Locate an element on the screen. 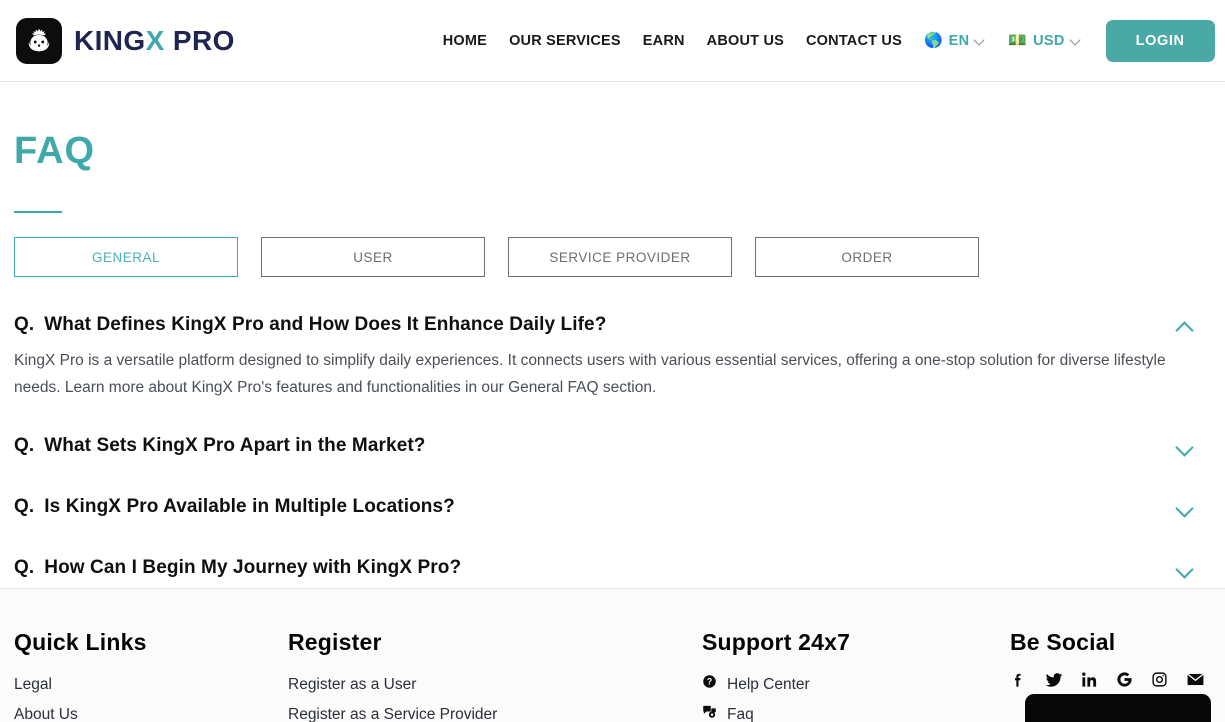 The image size is (1225, 722). brand-name: KINGX PRO is located at coordinates (154, 41).